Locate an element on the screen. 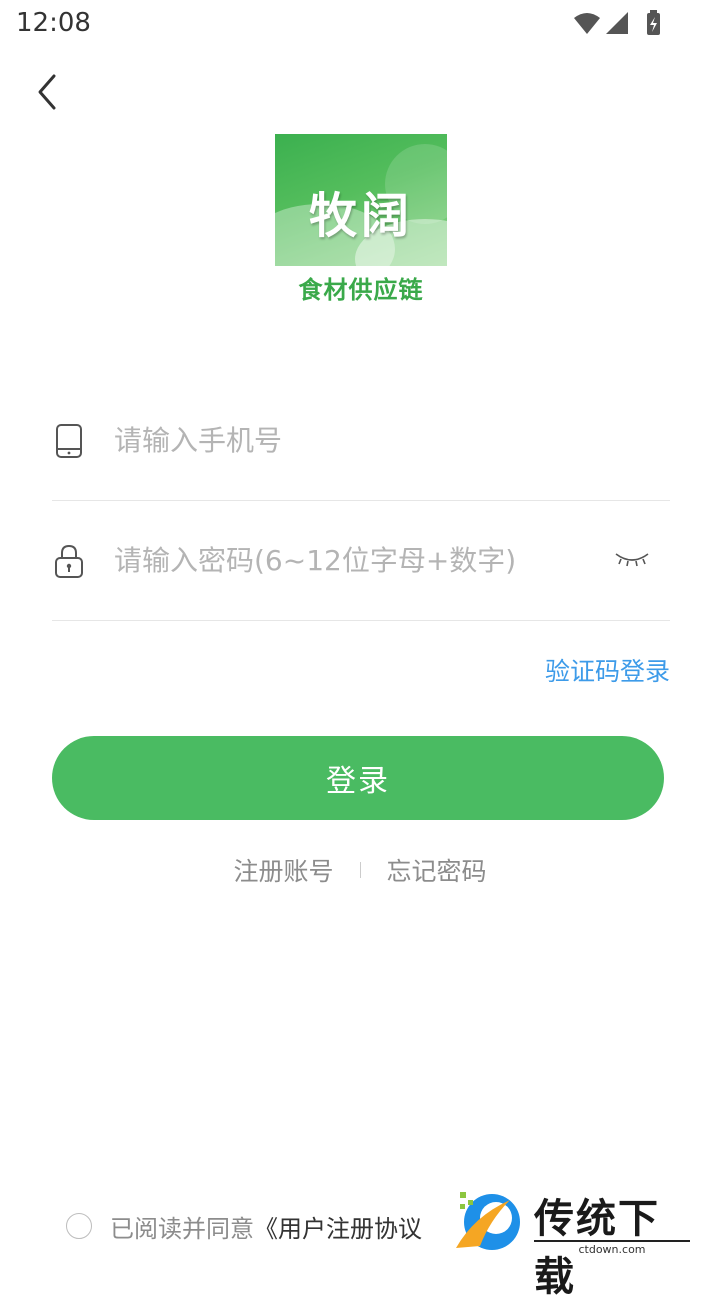 This screenshot has width=720, height=1302. lock-icon is located at coordinates (69, 561).